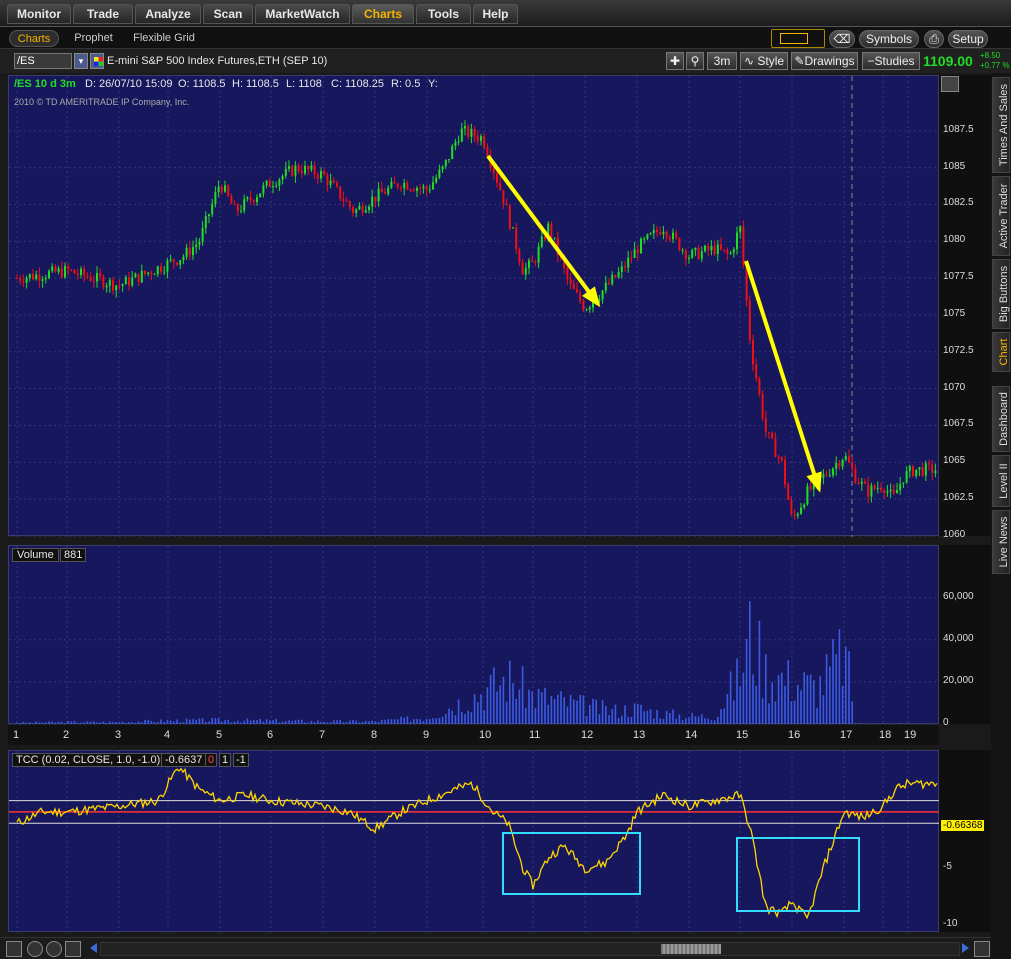  I want to click on side-tab-chart: Chart, so click(1001, 352).